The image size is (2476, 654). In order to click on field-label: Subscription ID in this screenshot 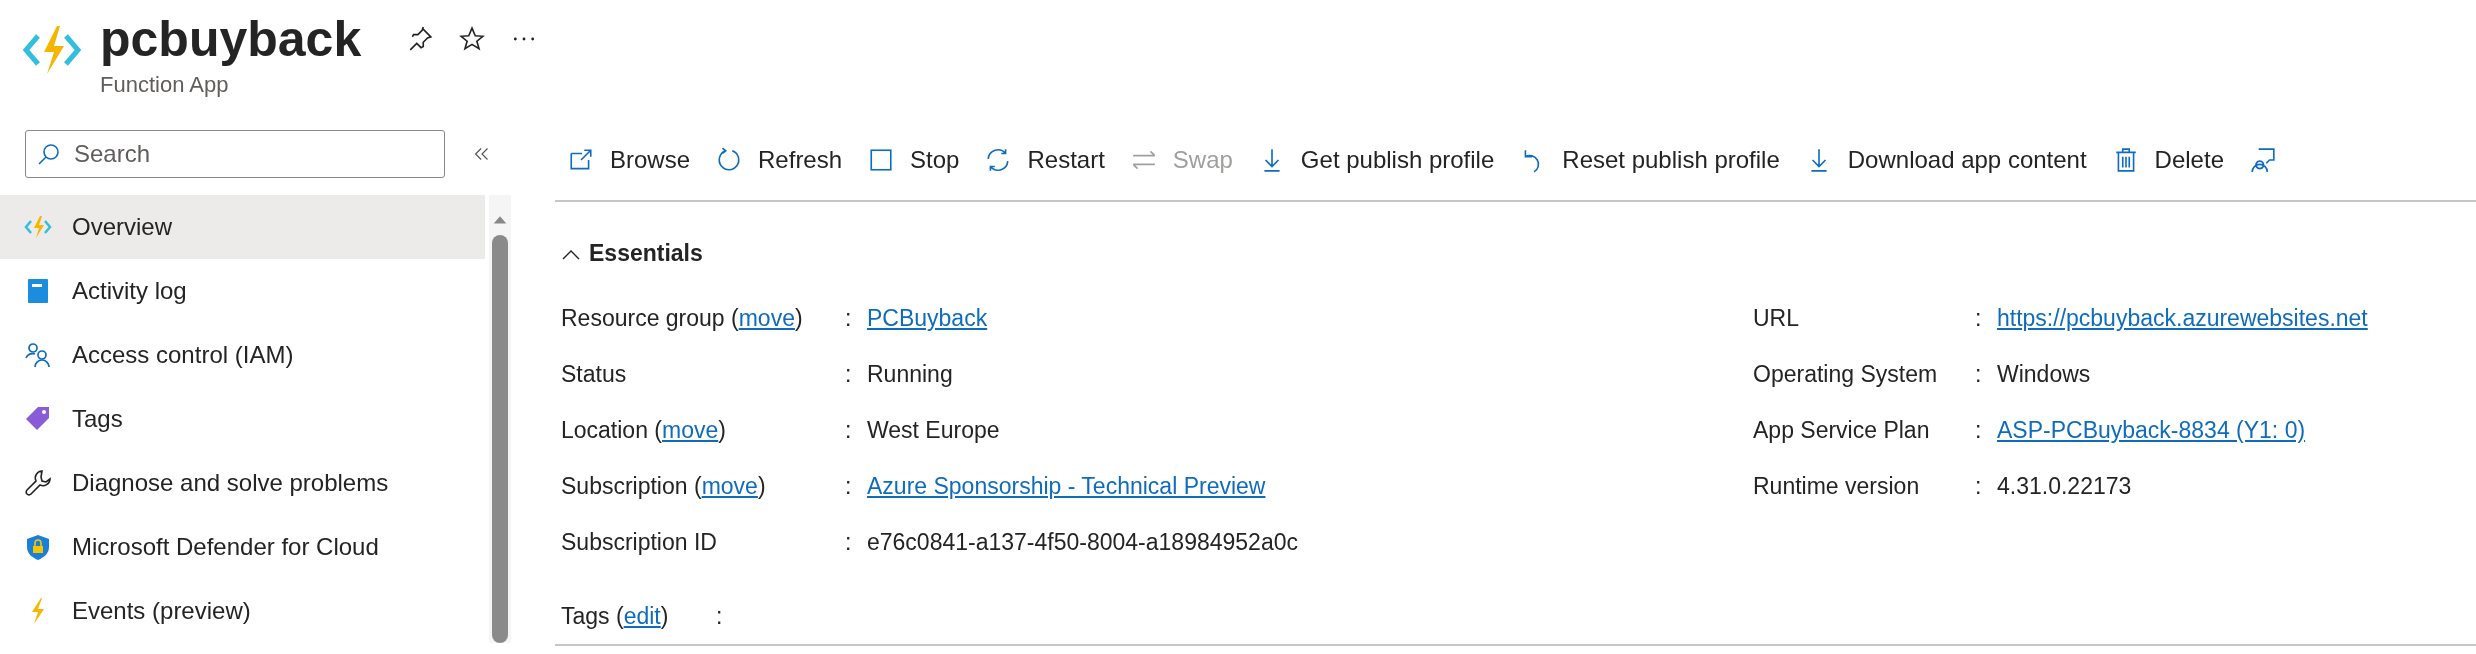, I will do `click(639, 542)`.